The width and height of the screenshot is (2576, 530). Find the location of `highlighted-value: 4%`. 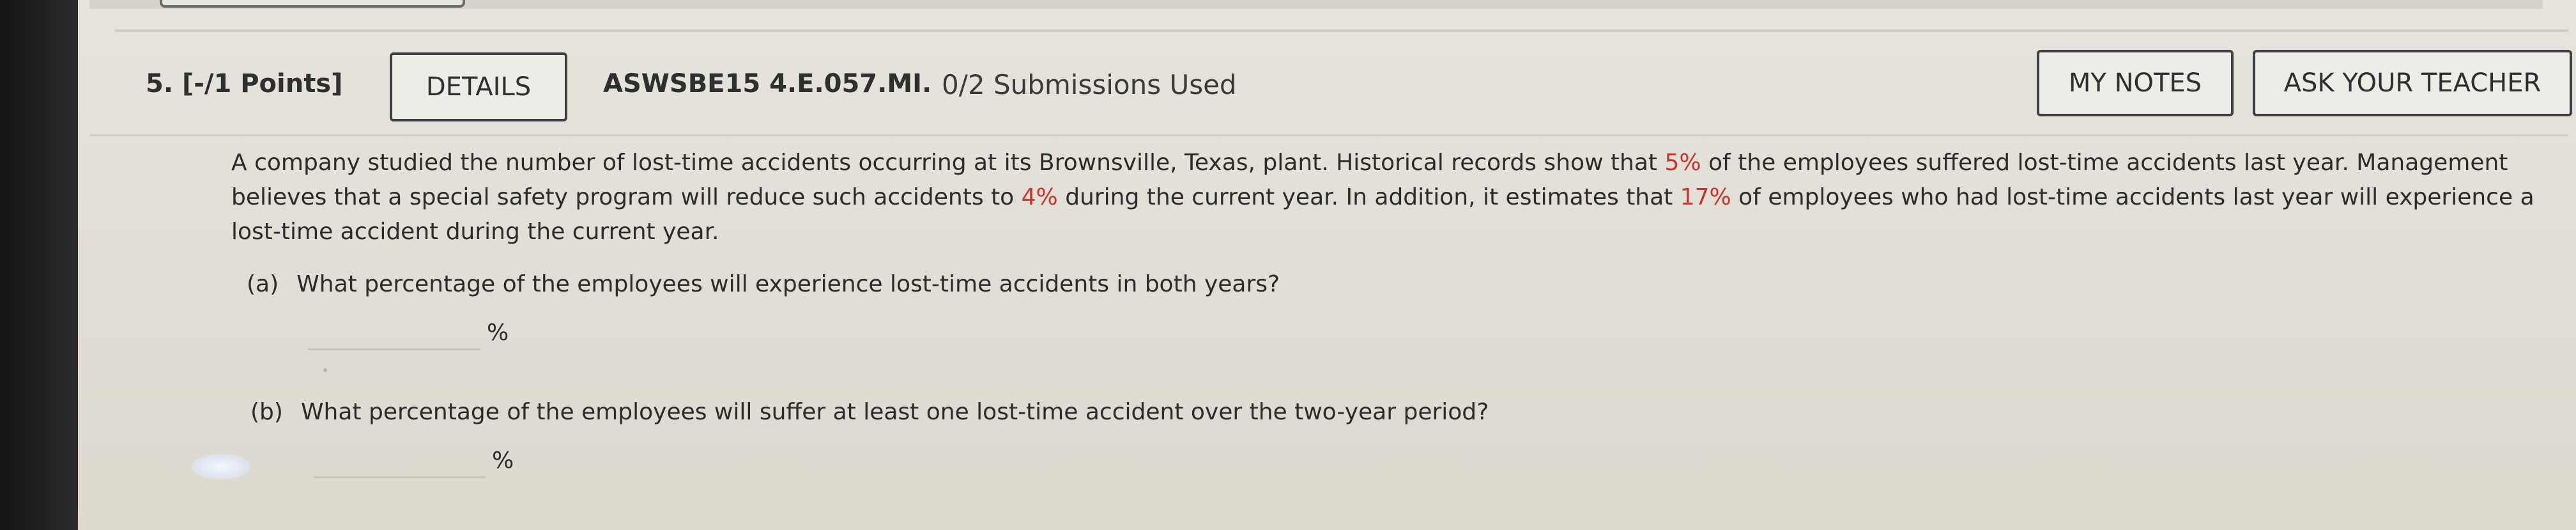

highlighted-value: 4% is located at coordinates (1039, 197).